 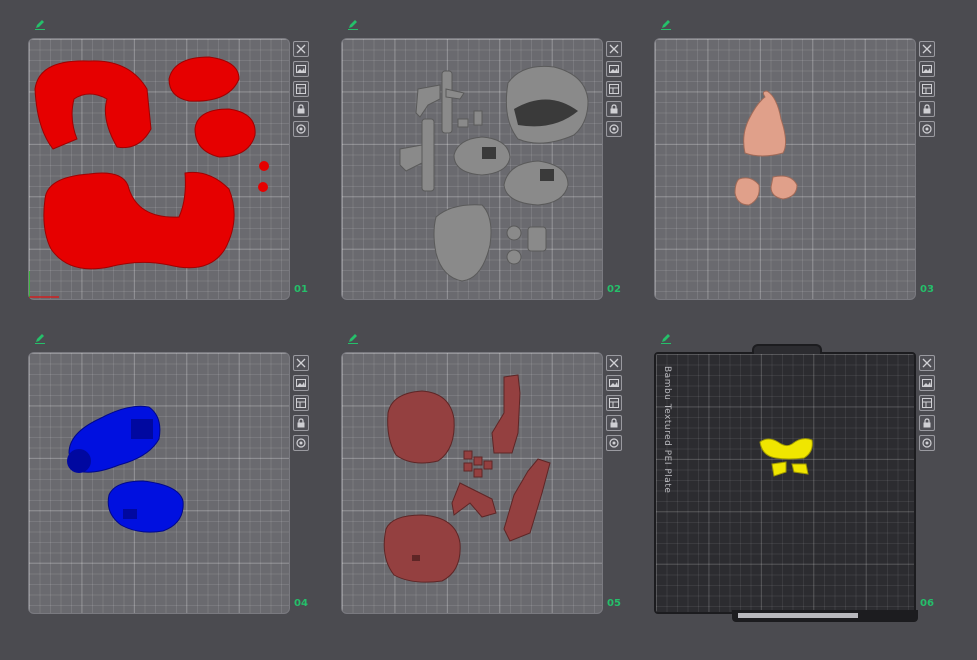 I want to click on plate-footer, so click(x=825, y=616).